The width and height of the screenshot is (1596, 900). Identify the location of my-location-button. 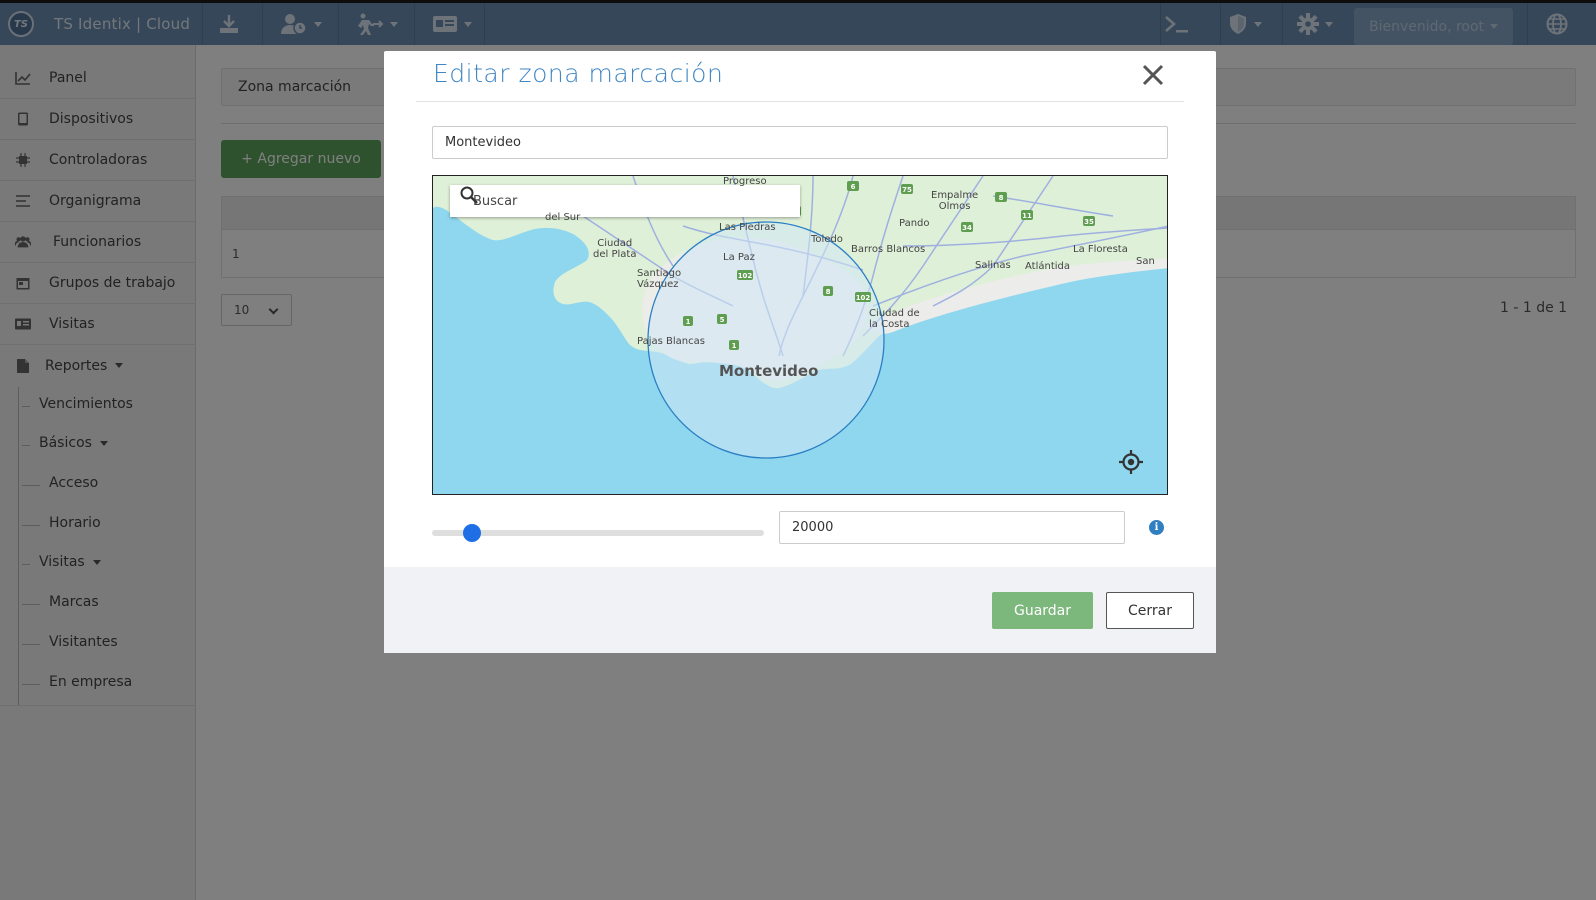
(1131, 462).